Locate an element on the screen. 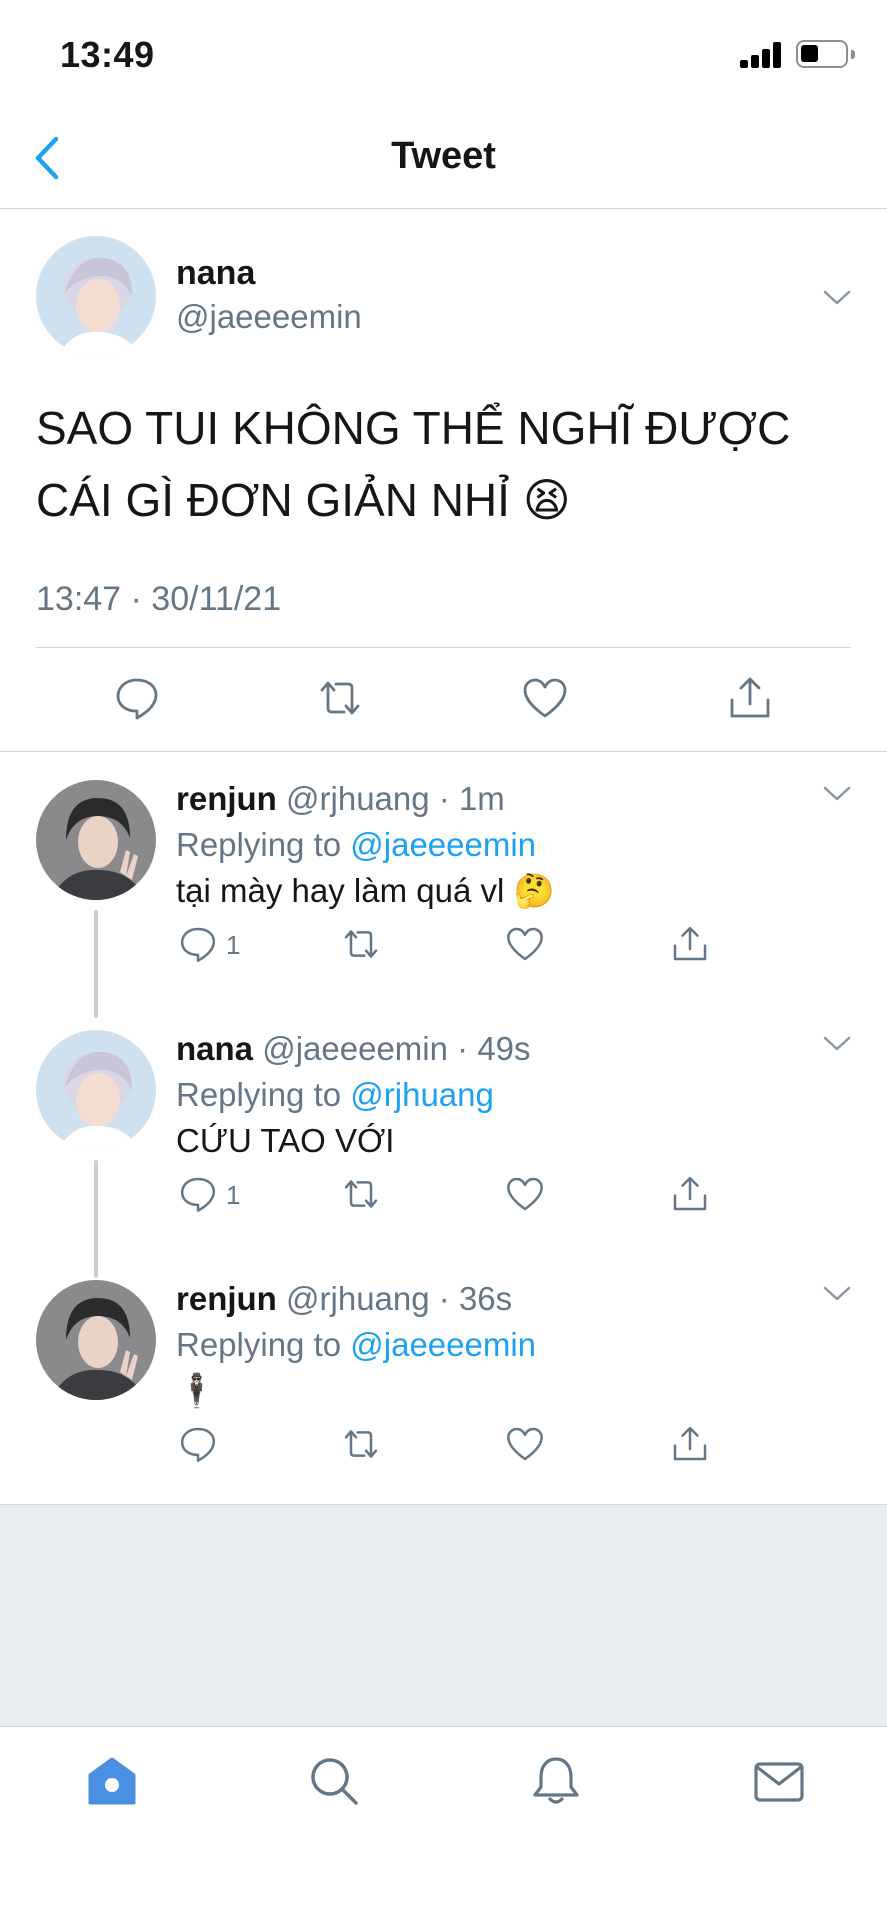 This screenshot has width=887, height=1920. status-time: 13:49 is located at coordinates (107, 54).